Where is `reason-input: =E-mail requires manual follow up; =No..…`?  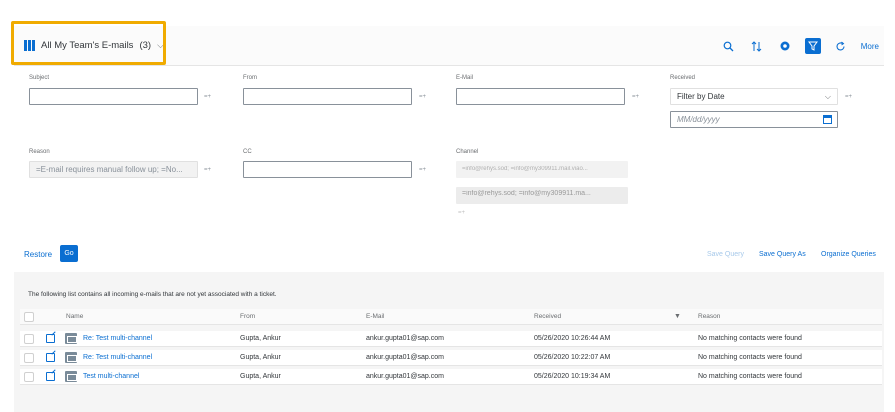 reason-input: =E-mail requires manual follow up; =No..… is located at coordinates (113, 169).